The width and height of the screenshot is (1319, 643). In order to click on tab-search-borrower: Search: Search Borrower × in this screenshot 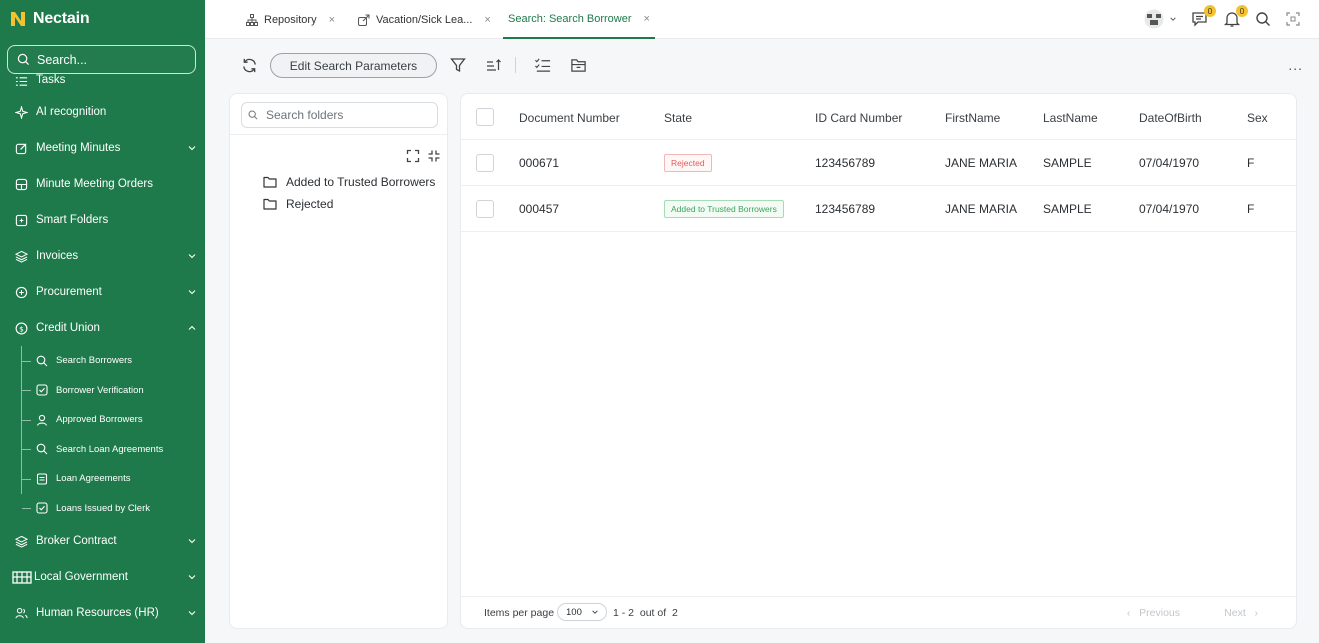, I will do `click(579, 19)`.